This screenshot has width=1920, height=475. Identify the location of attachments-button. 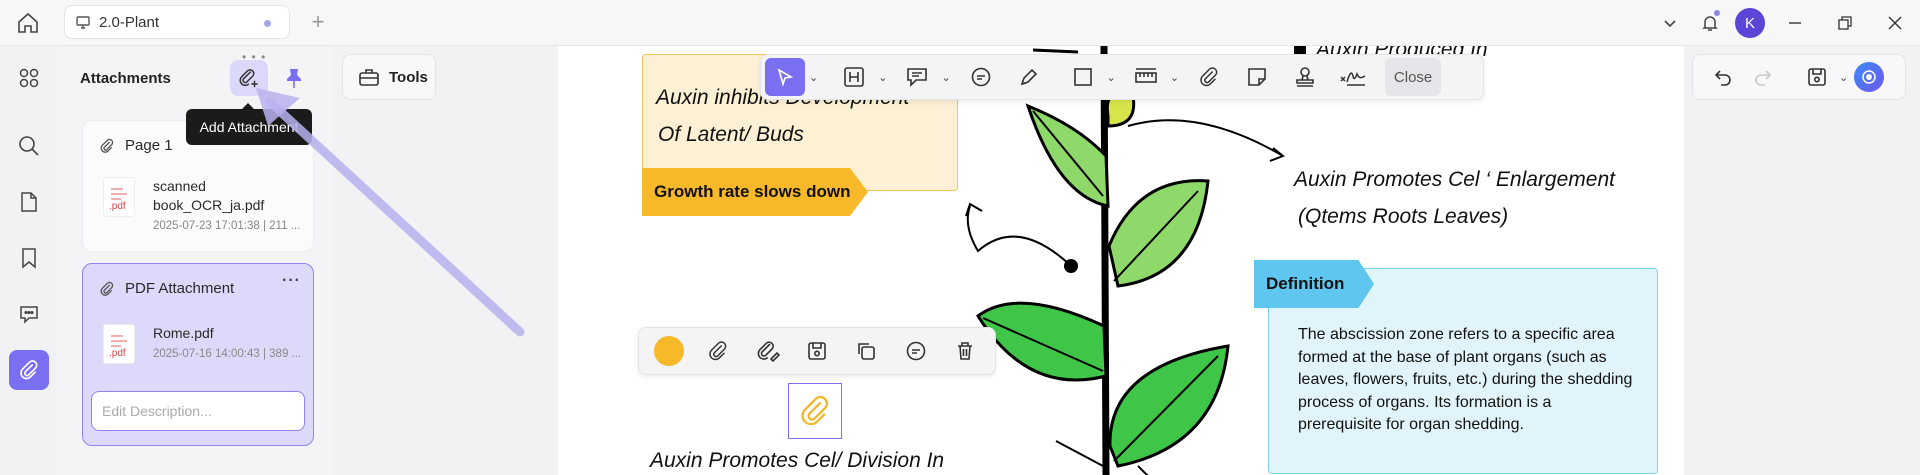
(29, 370).